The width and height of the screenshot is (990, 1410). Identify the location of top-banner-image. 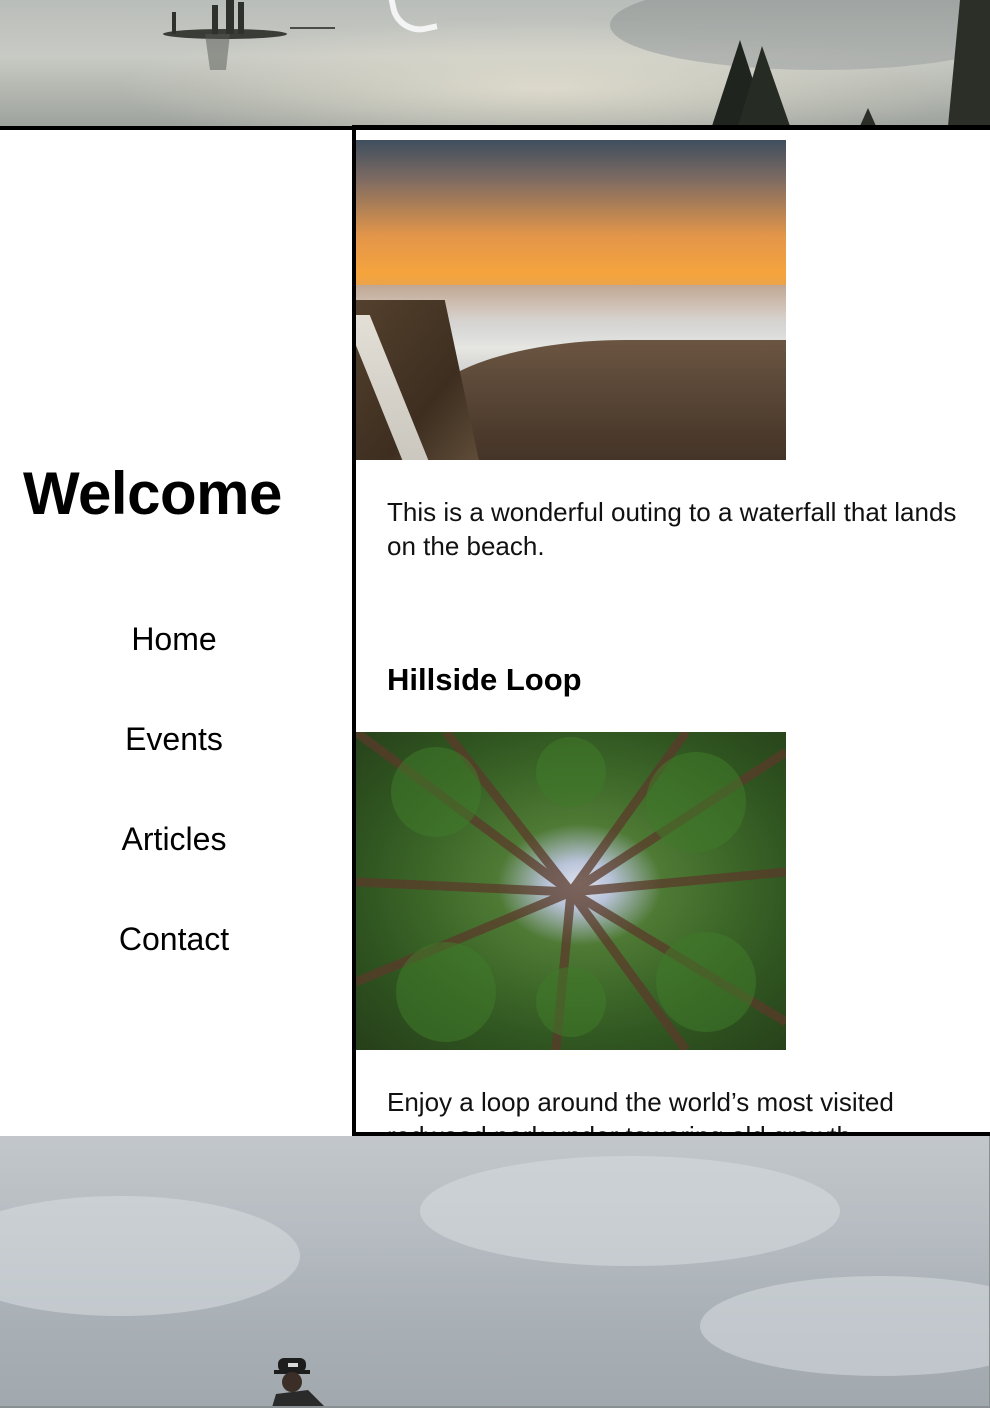
(495, 63).